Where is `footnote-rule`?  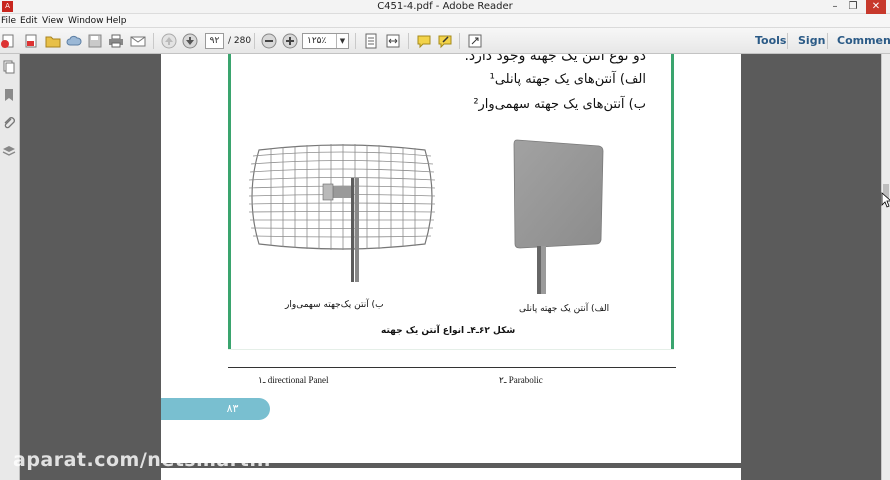 footnote-rule is located at coordinates (452, 367).